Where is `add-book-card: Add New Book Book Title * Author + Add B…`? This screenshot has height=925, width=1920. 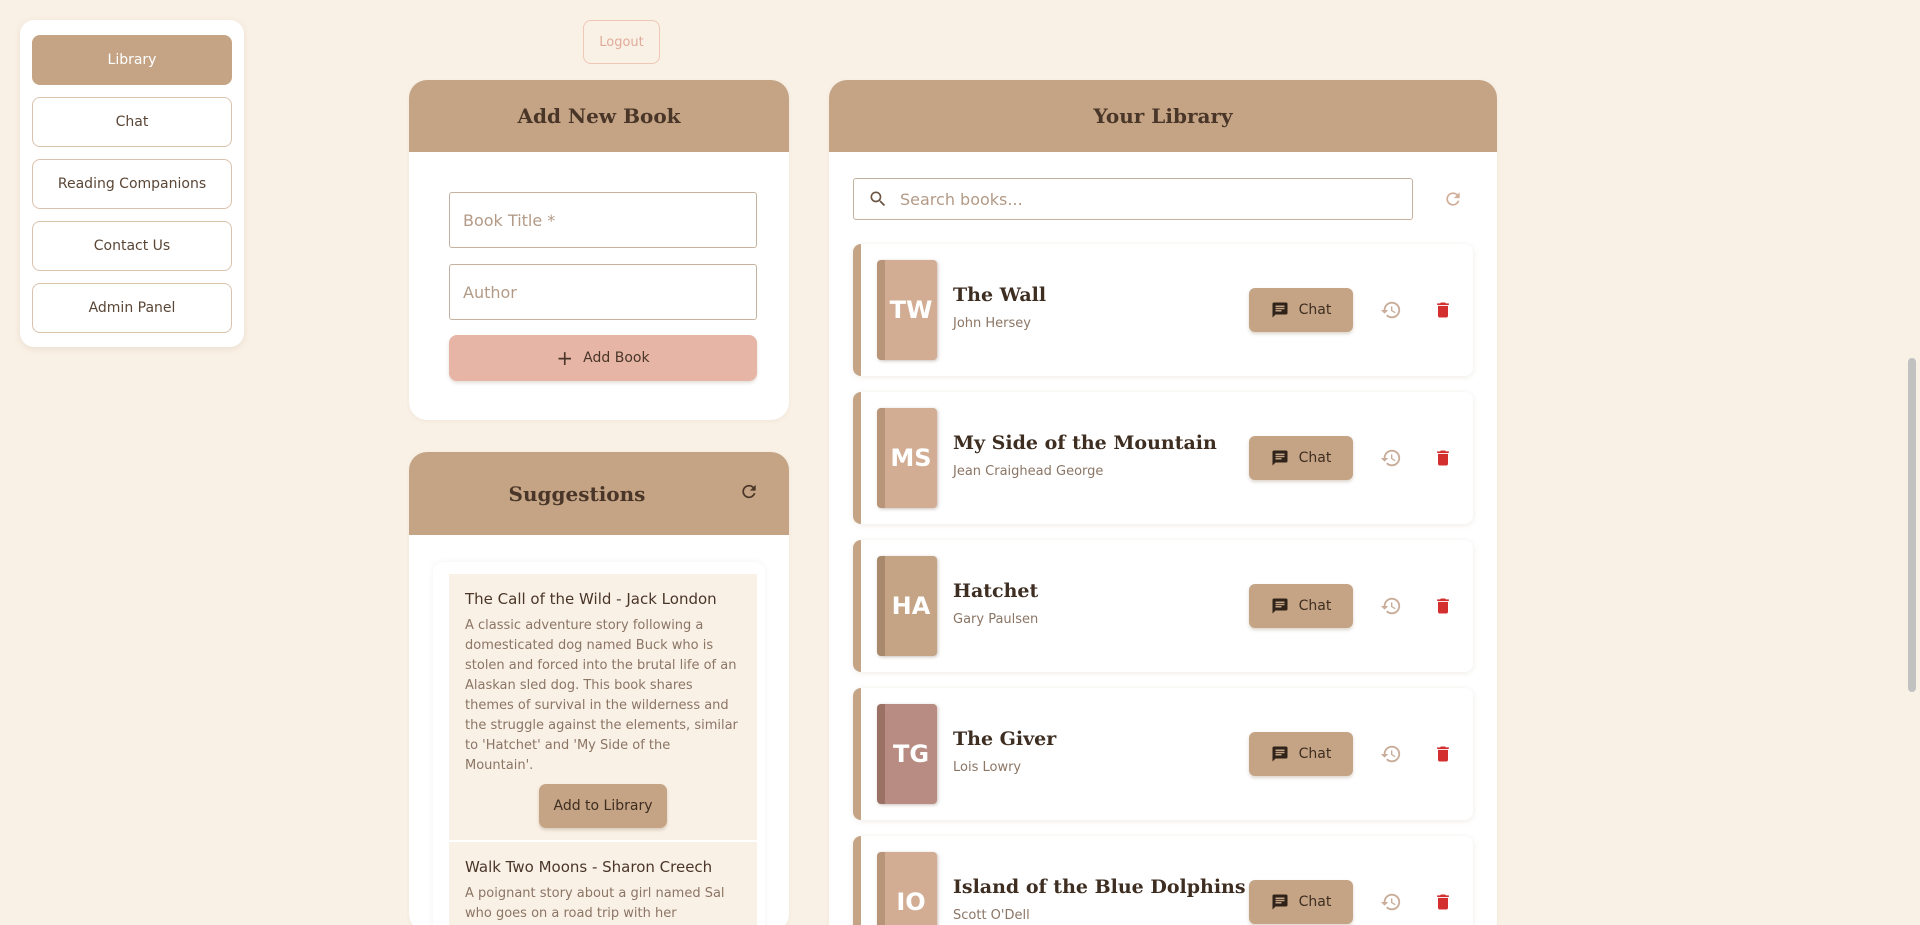
add-book-card: Add New Book Book Title * Author + Add B… is located at coordinates (599, 250).